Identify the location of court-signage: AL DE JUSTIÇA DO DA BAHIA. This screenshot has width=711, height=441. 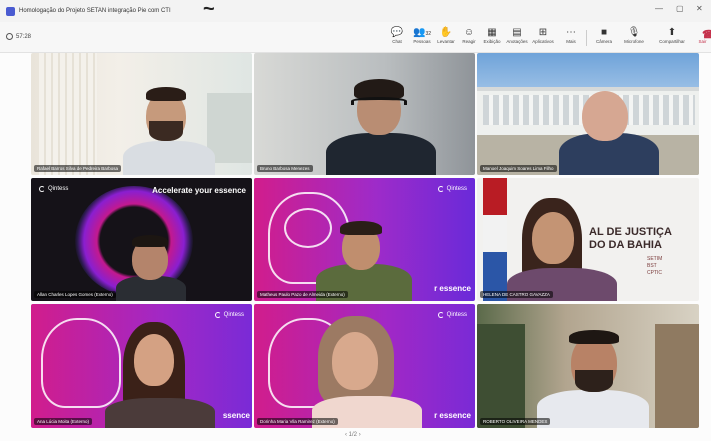
(630, 238).